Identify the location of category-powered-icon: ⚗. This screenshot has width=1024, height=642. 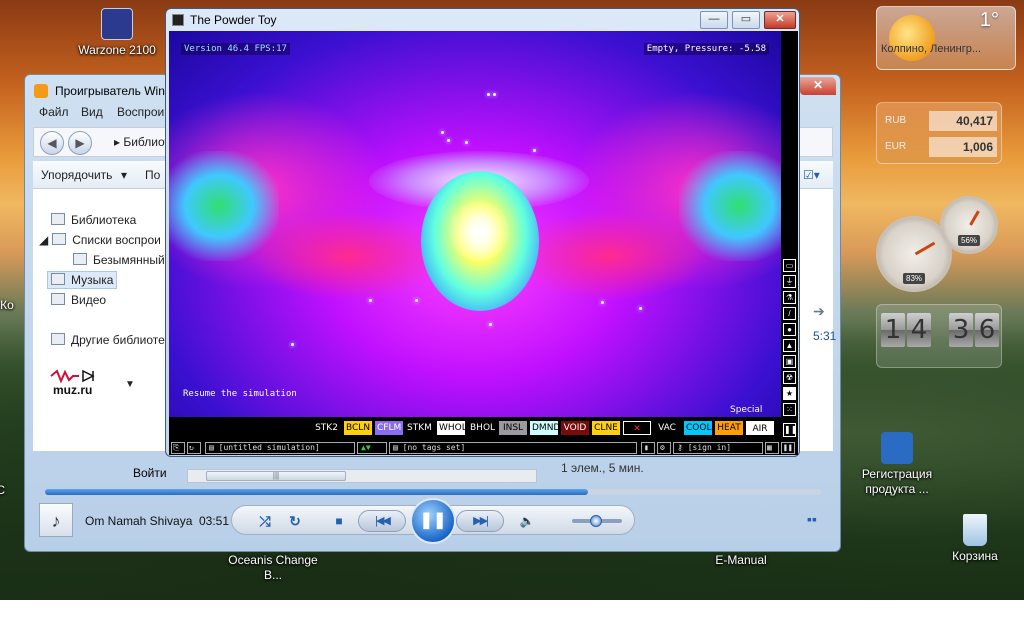
(789, 297).